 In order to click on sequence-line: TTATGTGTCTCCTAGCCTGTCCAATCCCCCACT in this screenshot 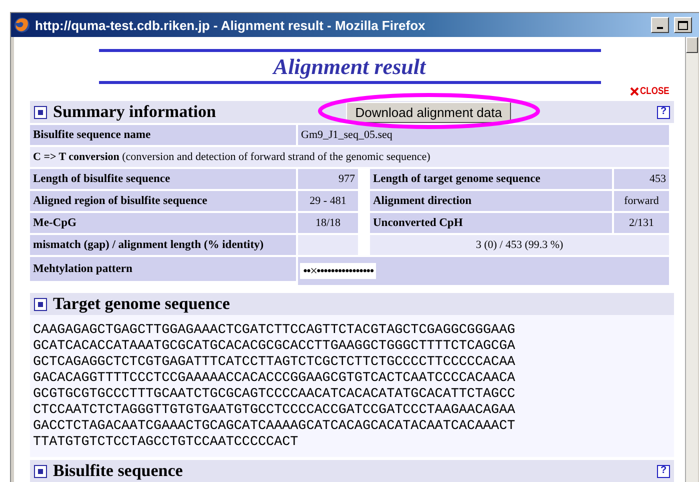, I will do `click(165, 443)`.